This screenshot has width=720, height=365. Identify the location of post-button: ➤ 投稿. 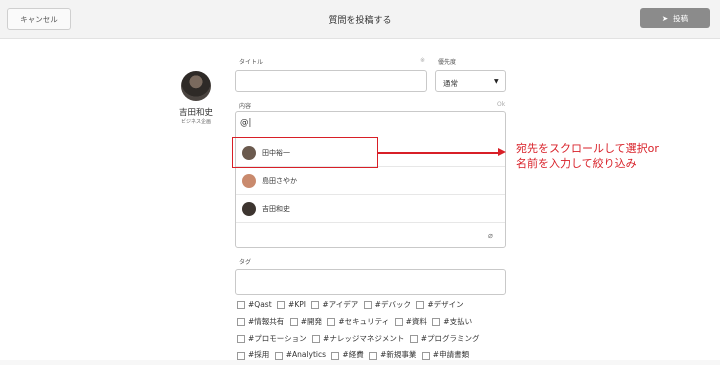
(675, 18).